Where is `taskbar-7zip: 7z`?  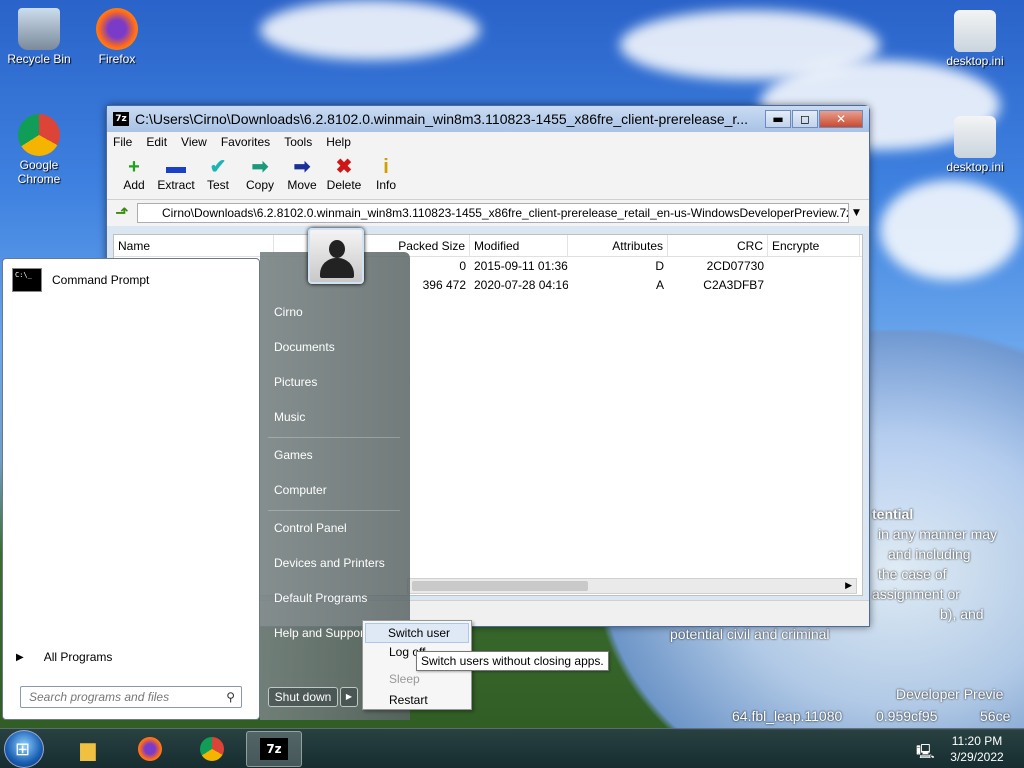 taskbar-7zip: 7z is located at coordinates (274, 749).